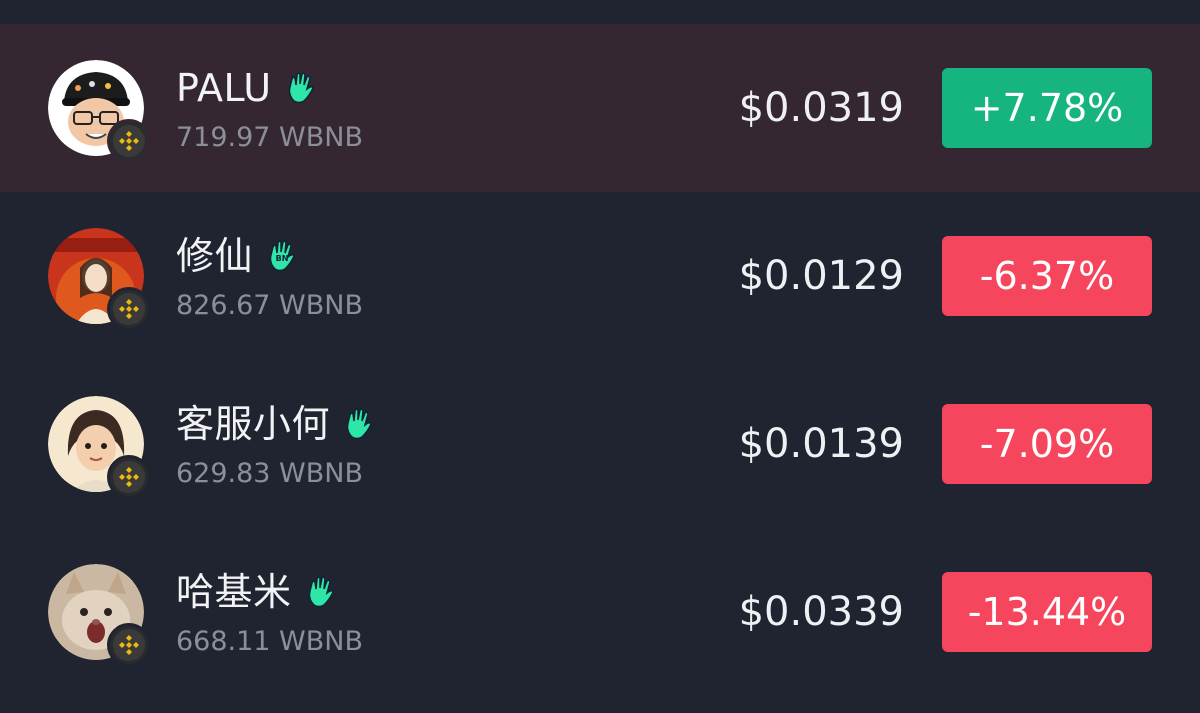 This screenshot has width=1200, height=713. Describe the element at coordinates (821, 444) in the screenshot. I see `token-price: $0.0139` at that location.